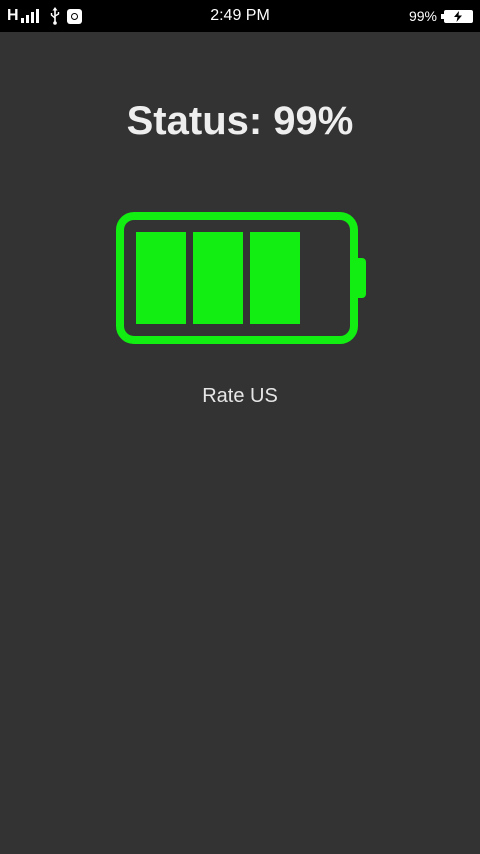 This screenshot has width=480, height=854. I want to click on battery-terminal, so click(361, 278).